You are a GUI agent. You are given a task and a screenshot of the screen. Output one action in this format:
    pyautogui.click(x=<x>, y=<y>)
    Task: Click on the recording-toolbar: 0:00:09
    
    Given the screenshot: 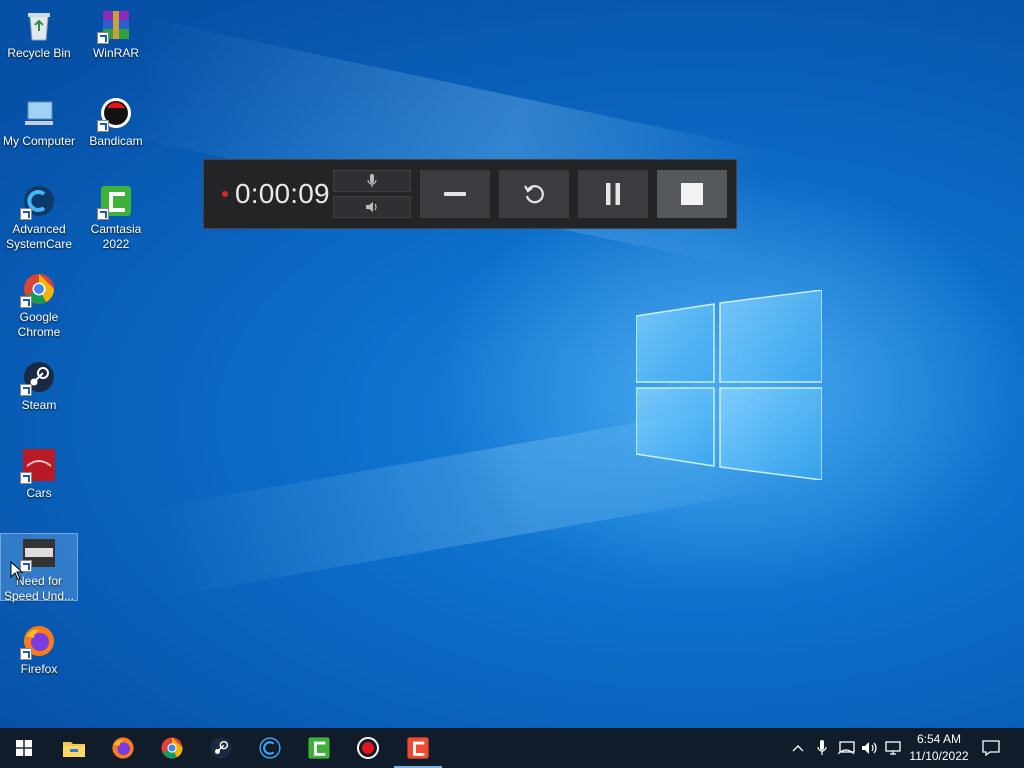 What is the action you would take?
    pyautogui.click(x=470, y=194)
    